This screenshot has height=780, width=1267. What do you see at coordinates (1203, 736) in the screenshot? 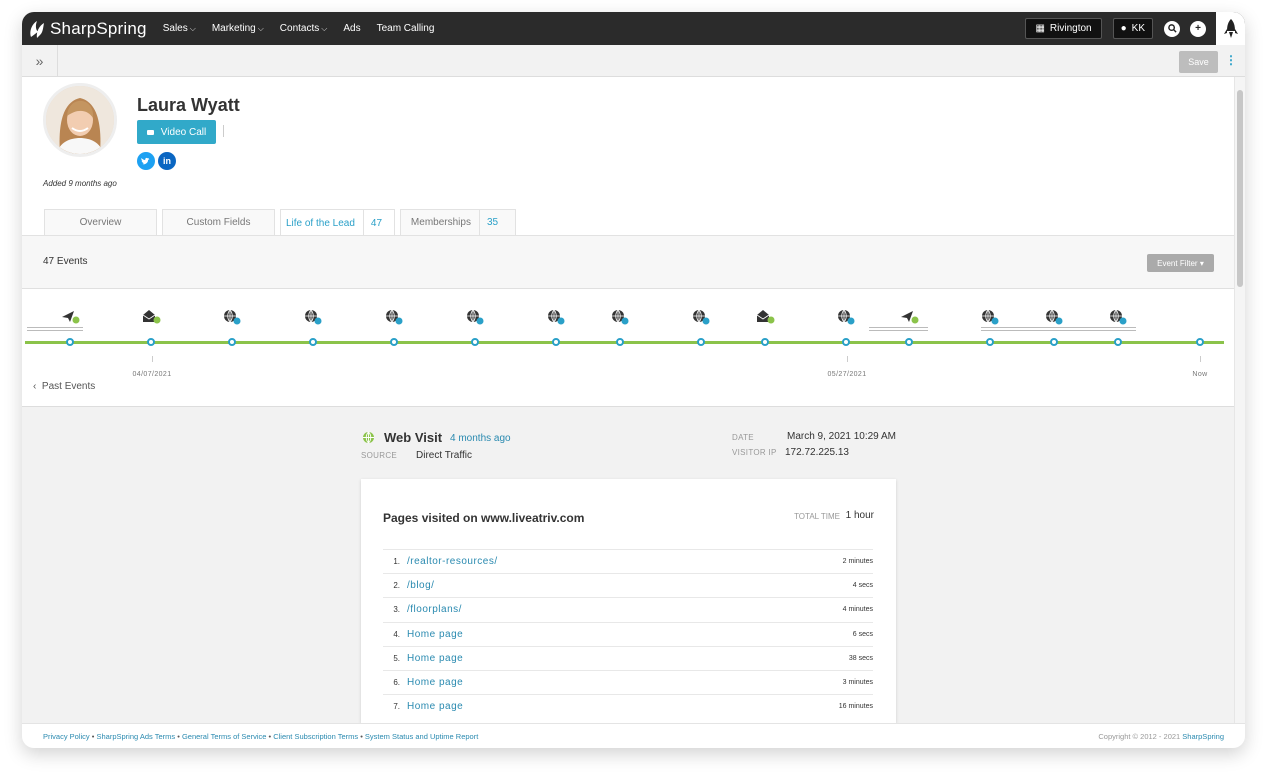
I see `brand-link: SharpSpring` at bounding box center [1203, 736].